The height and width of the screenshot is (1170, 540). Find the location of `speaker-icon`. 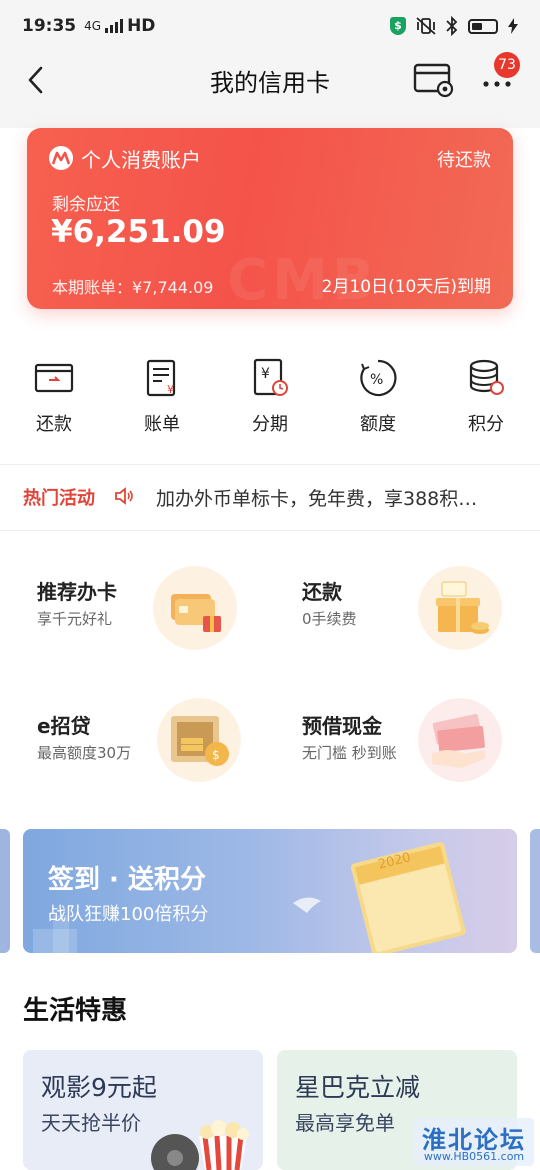

speaker-icon is located at coordinates (124, 496).